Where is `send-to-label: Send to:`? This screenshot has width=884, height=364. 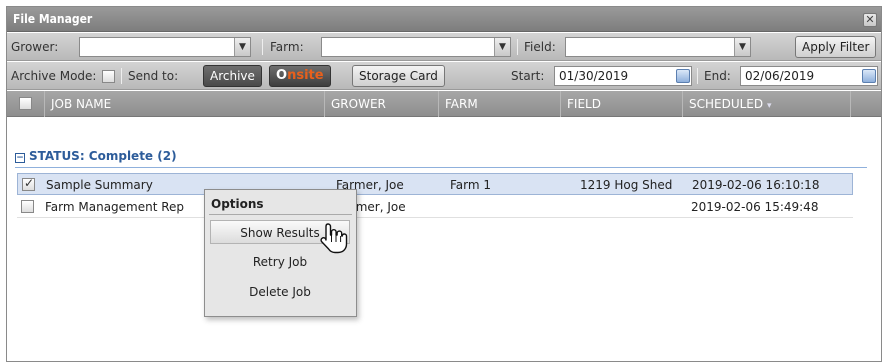 send-to-label: Send to: is located at coordinates (153, 76).